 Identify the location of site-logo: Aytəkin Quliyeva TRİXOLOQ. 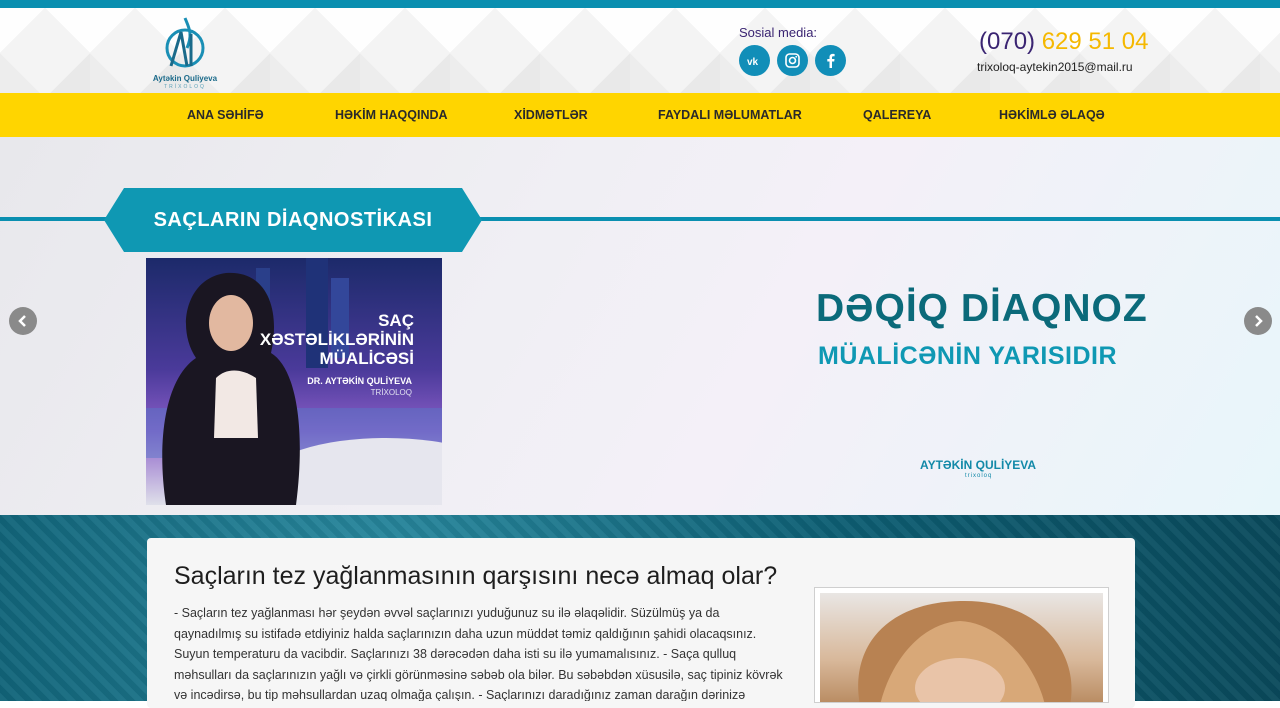
(185, 53).